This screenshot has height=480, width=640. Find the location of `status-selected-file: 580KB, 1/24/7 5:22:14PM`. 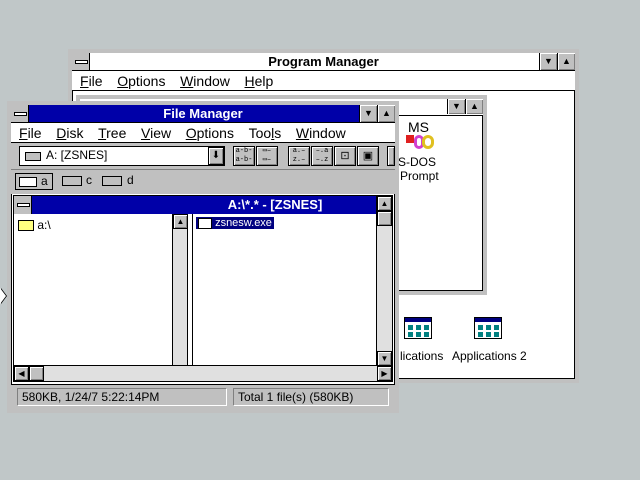

status-selected-file: 580KB, 1/24/7 5:22:14PM is located at coordinates (122, 397).